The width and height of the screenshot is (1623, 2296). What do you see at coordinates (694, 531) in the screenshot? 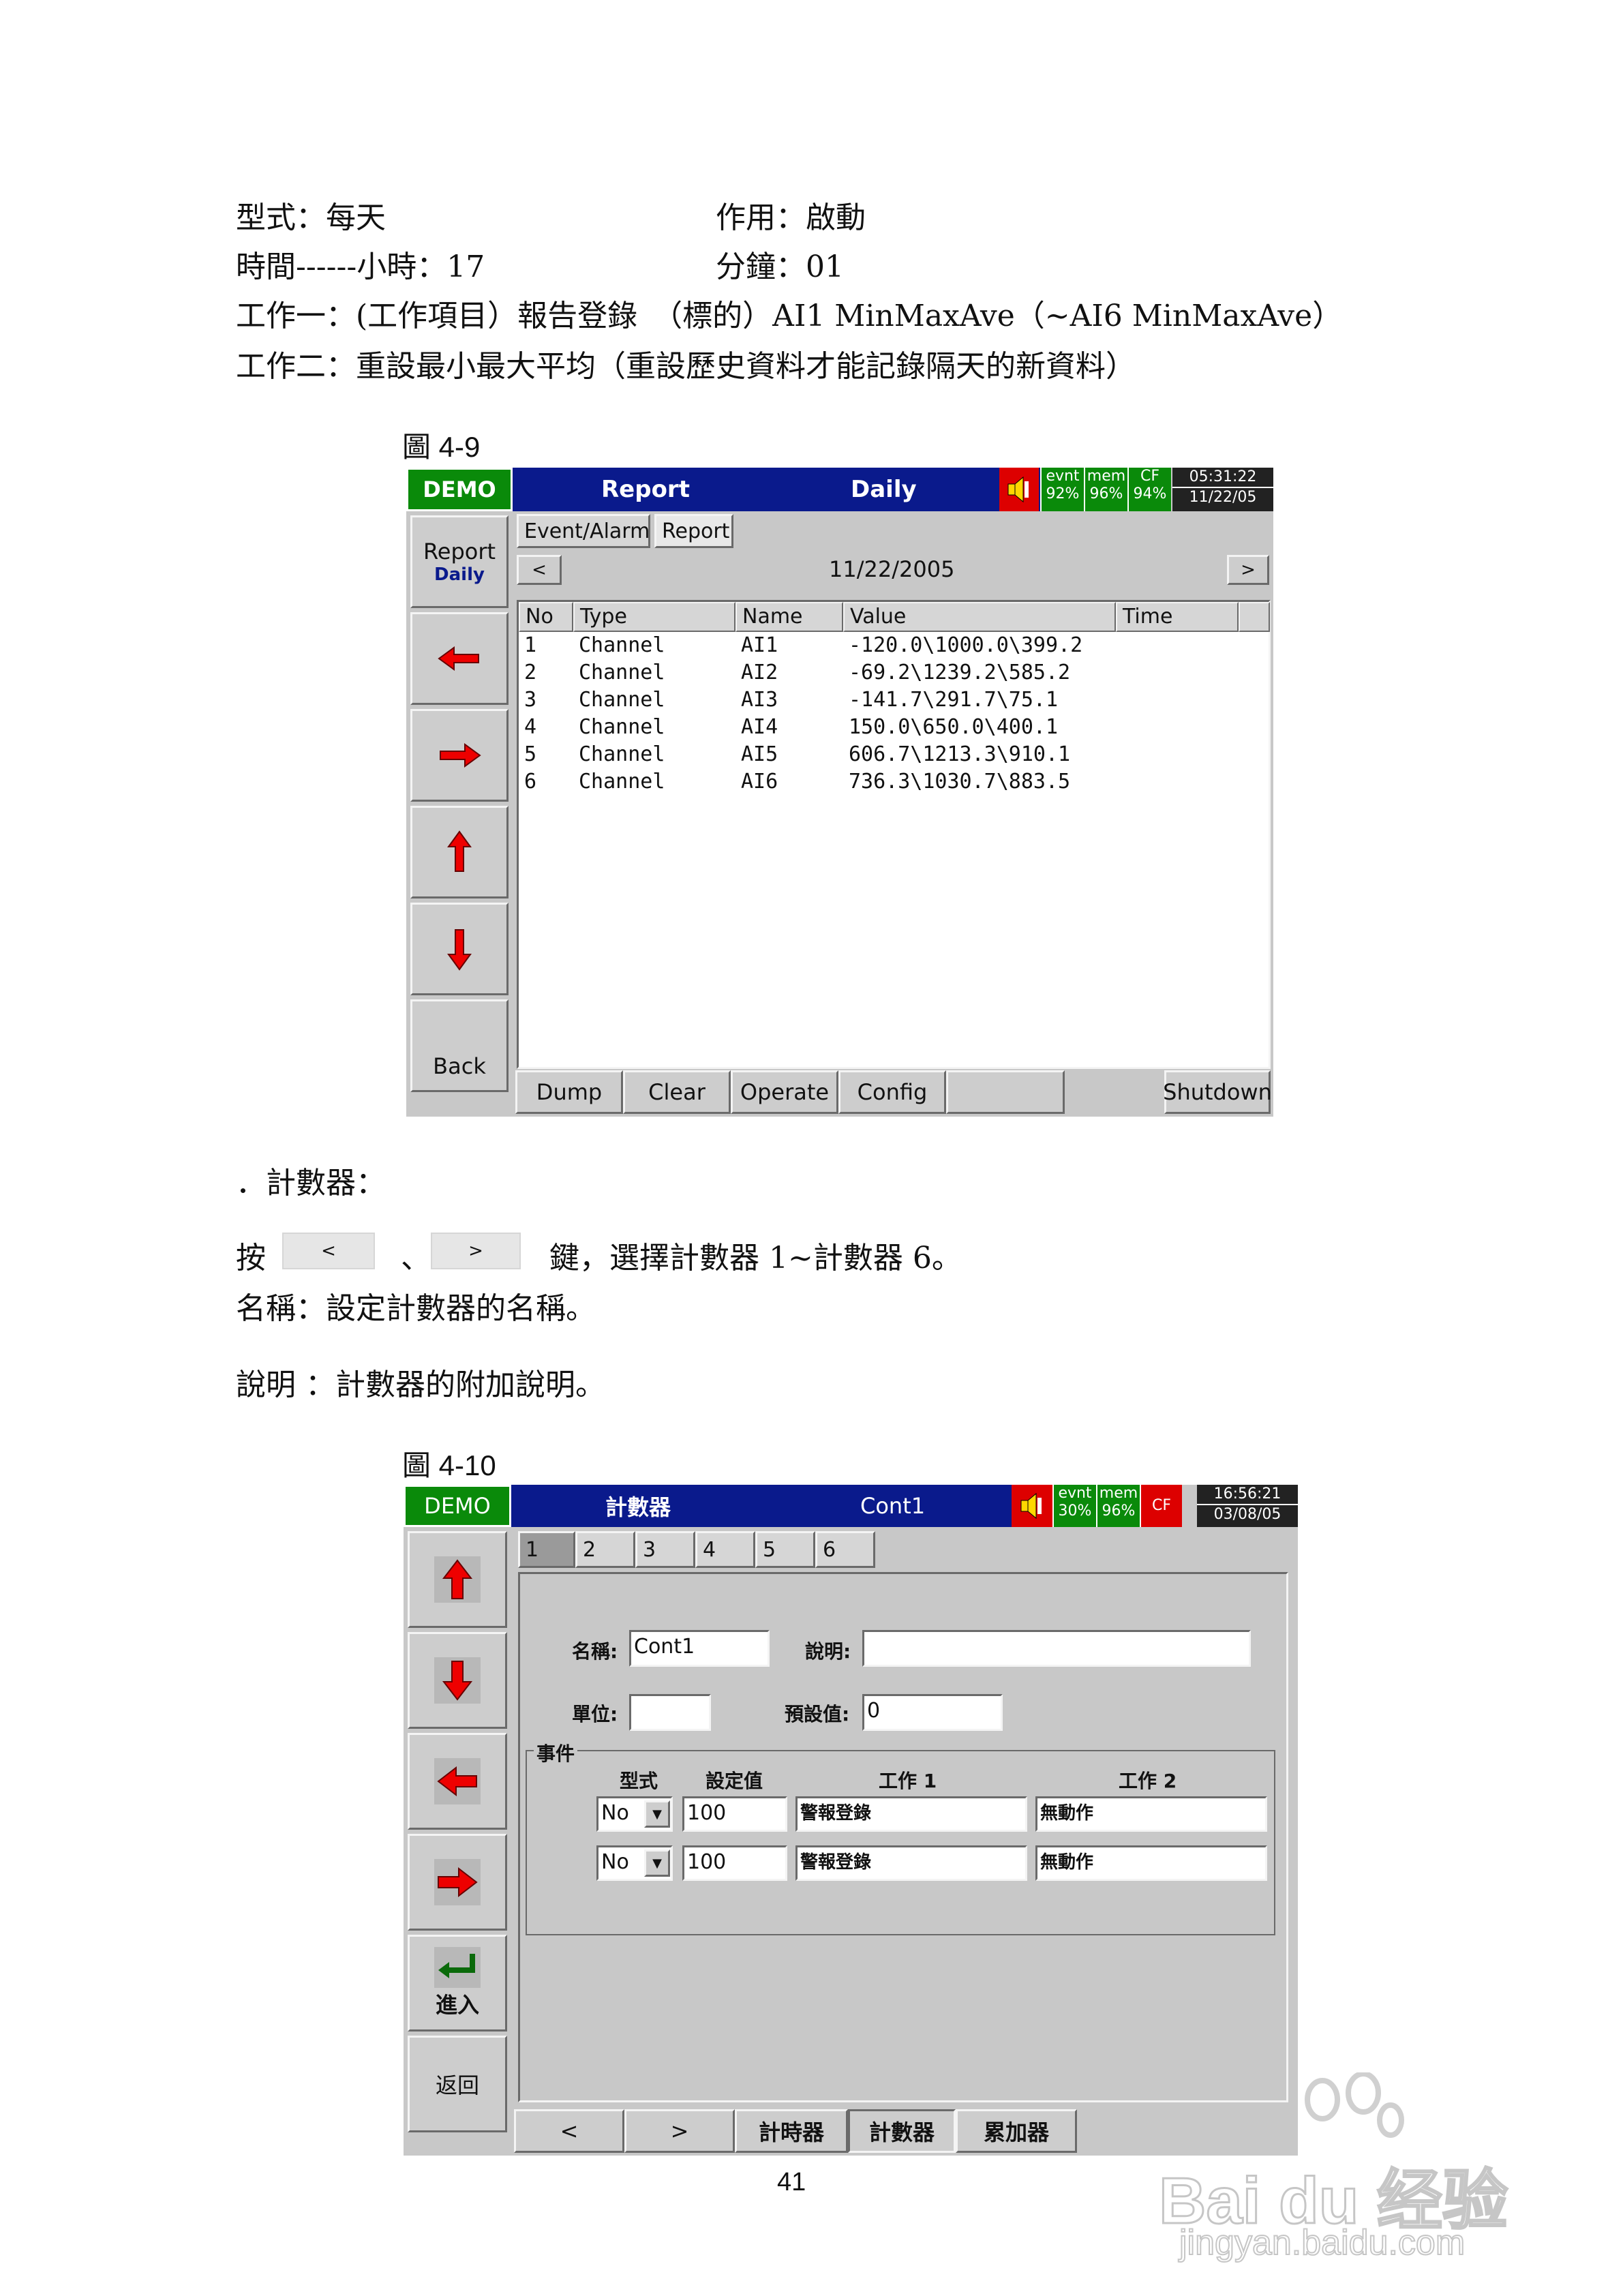
I see `tab-report: Report` at bounding box center [694, 531].